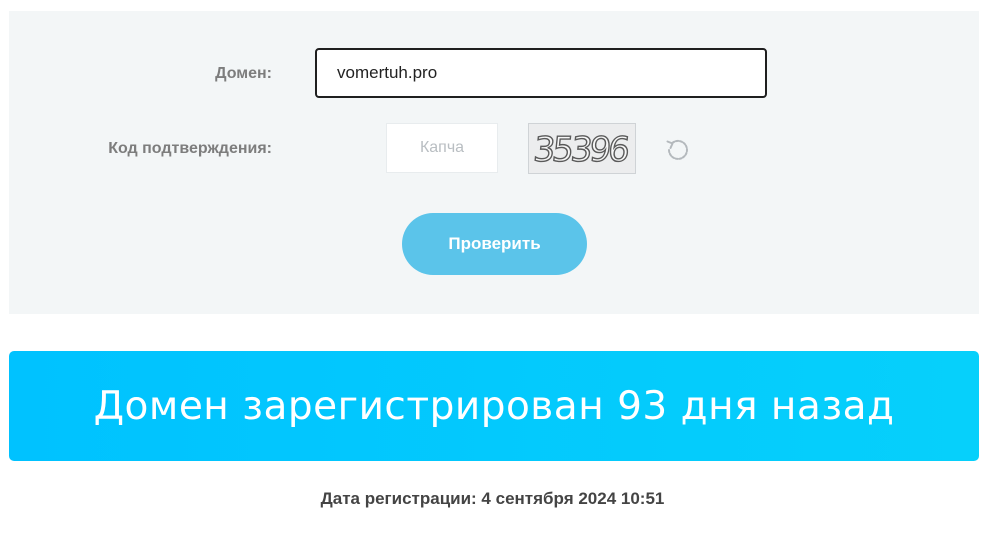 The image size is (985, 537). Describe the element at coordinates (243, 73) in the screenshot. I see `domain-label: Домен:` at that location.